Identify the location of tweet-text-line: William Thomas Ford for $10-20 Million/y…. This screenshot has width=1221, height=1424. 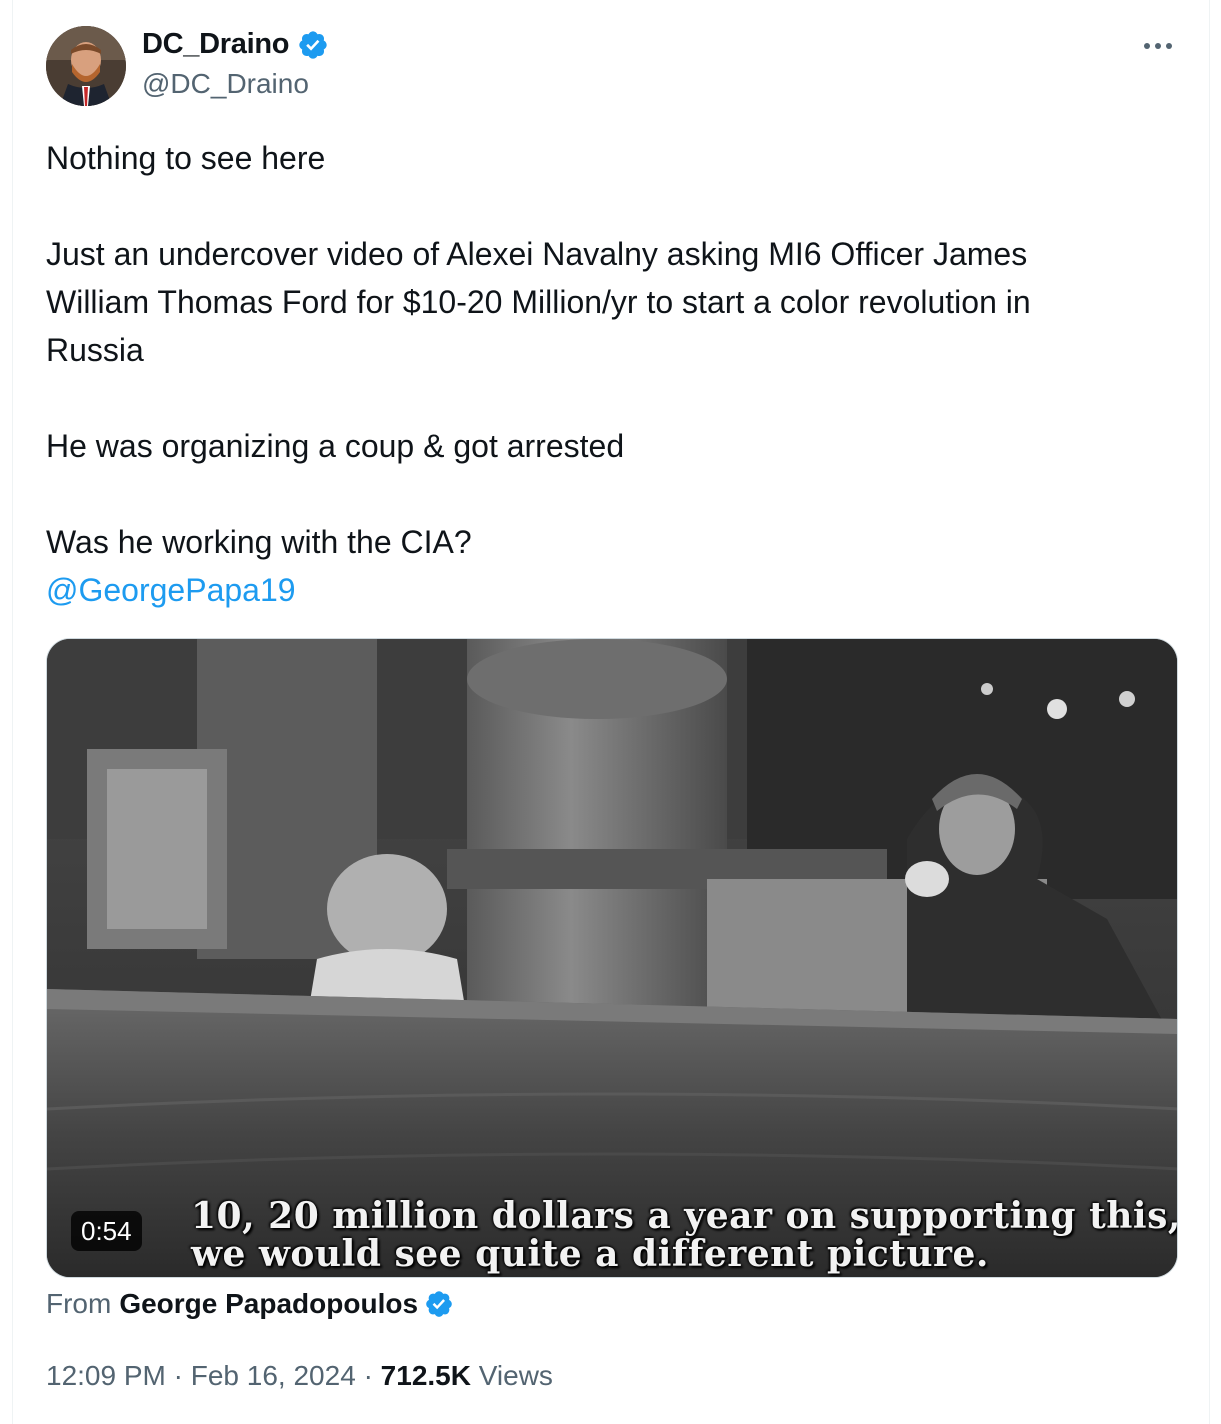
(538, 302).